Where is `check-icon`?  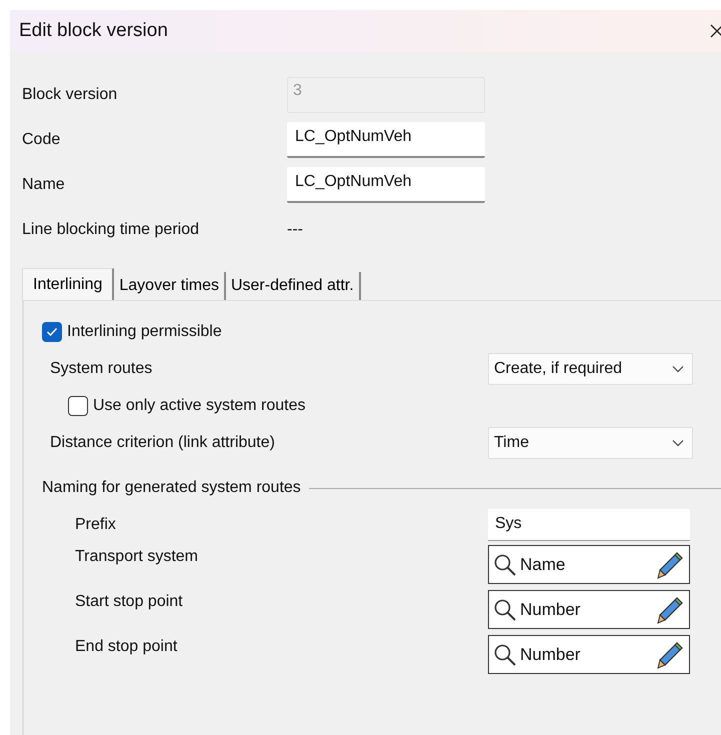 check-icon is located at coordinates (52, 332).